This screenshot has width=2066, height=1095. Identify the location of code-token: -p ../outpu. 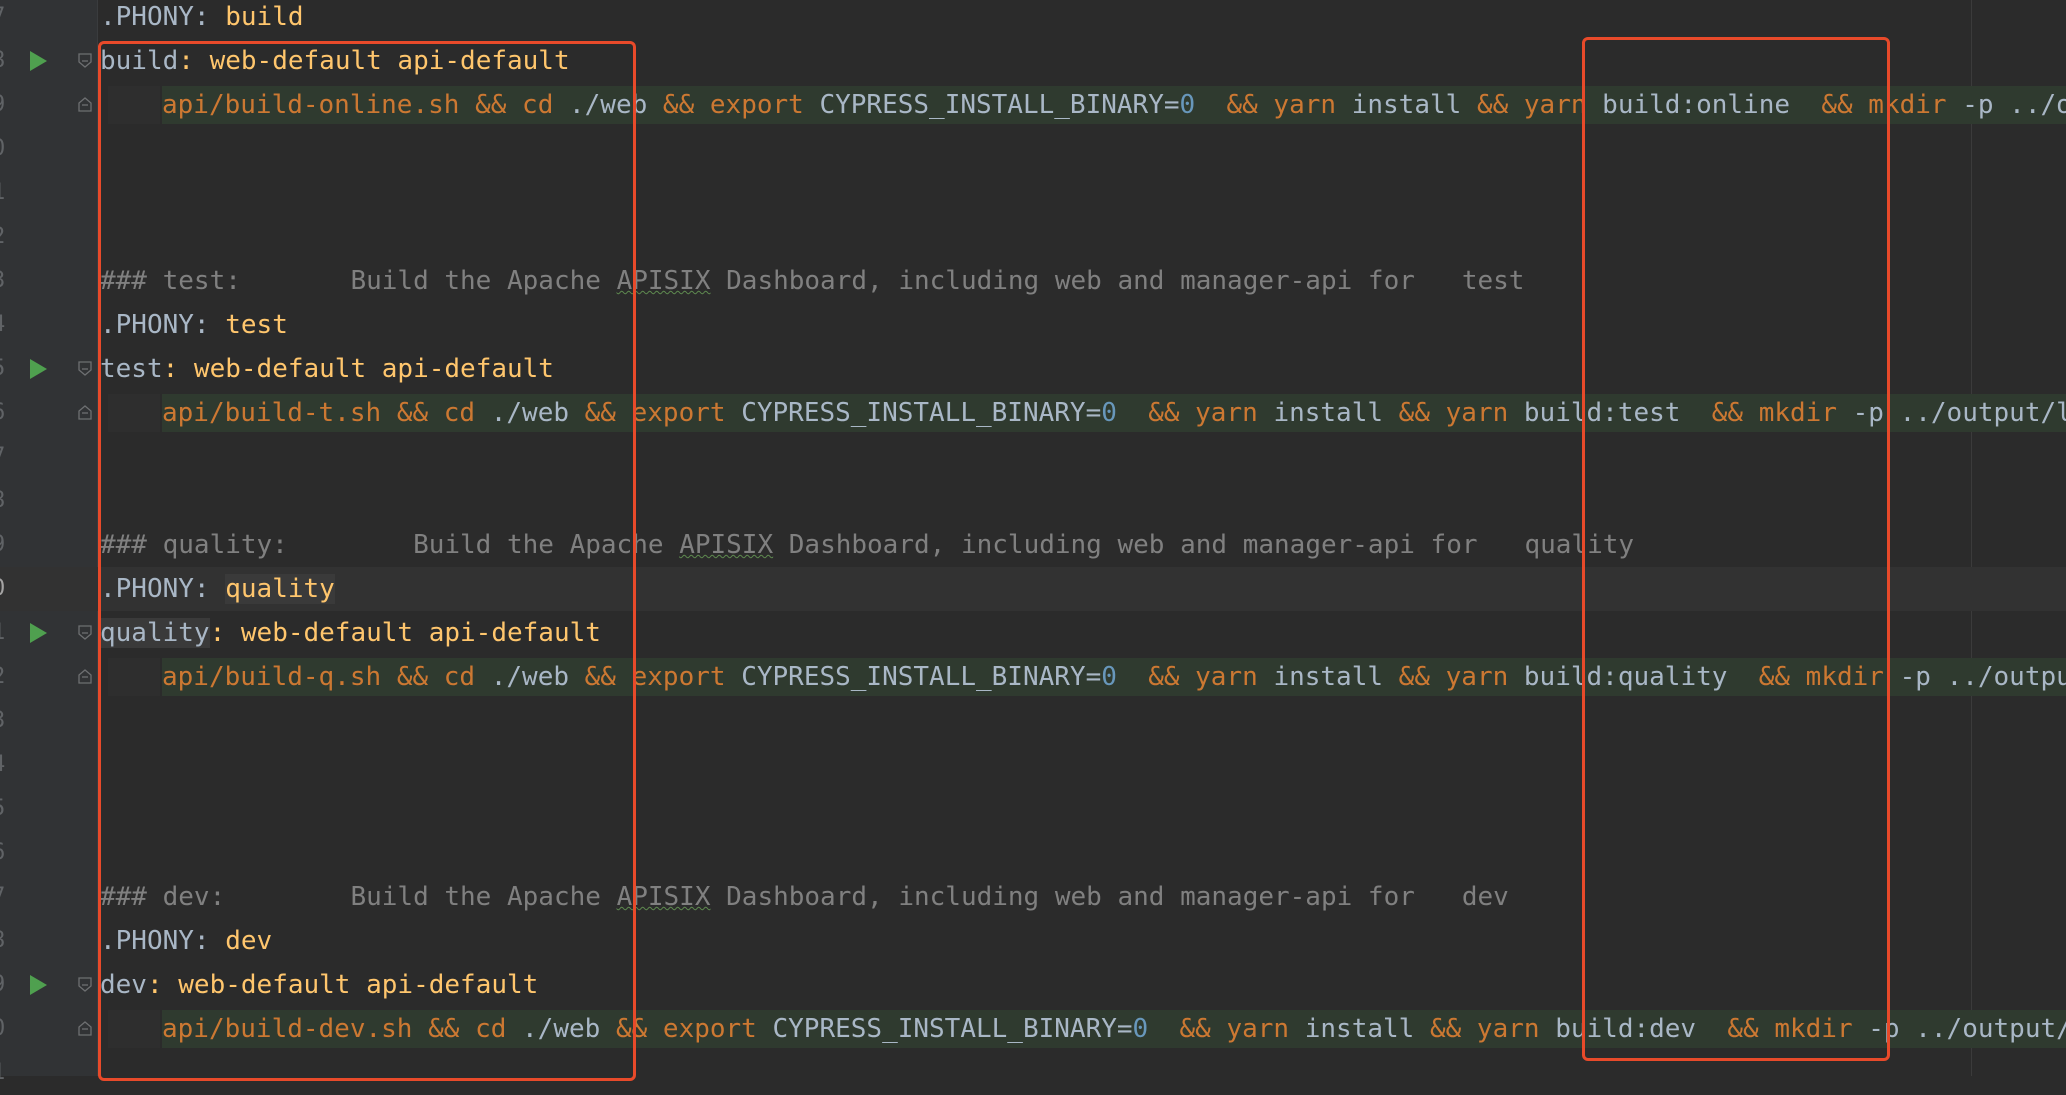
(1982, 677).